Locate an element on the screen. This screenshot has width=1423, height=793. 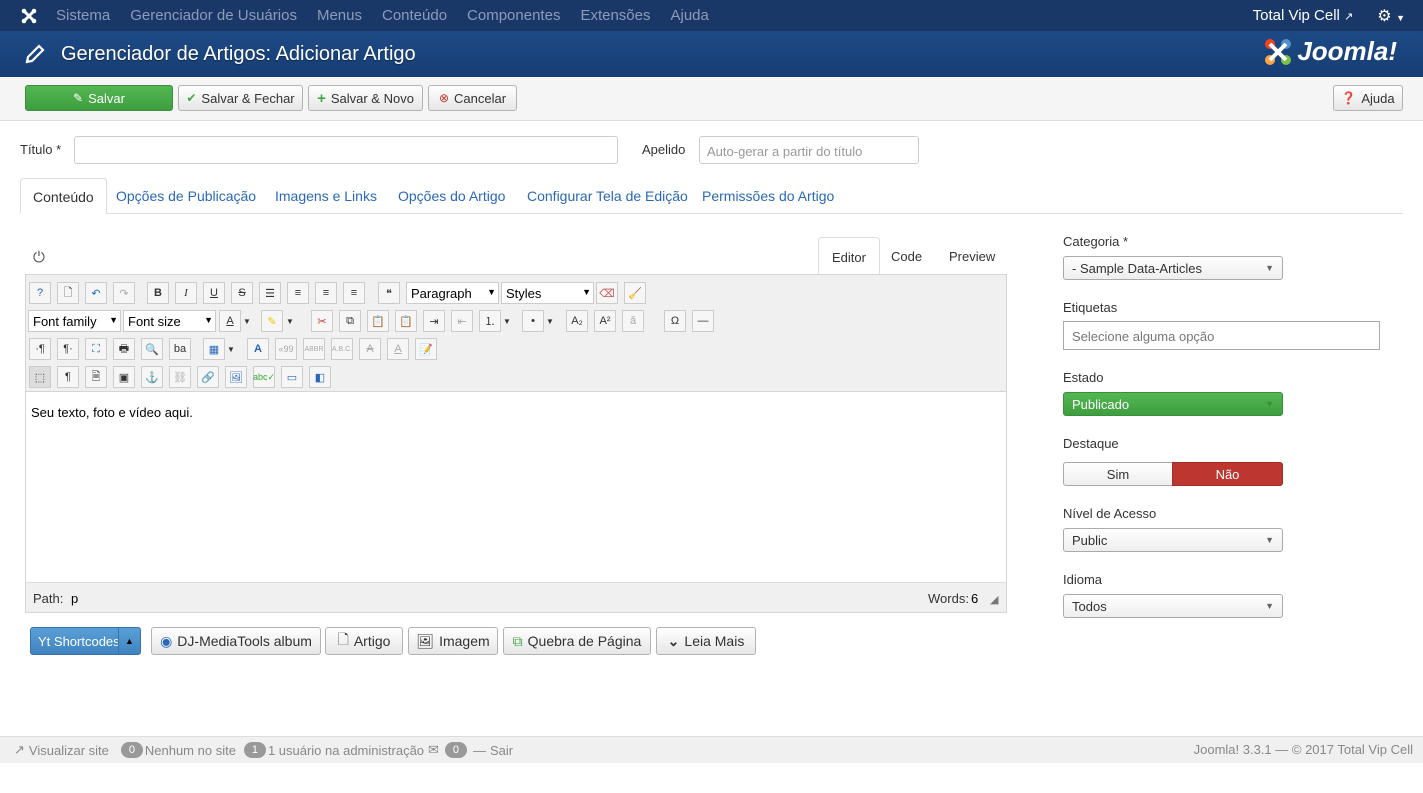
save-button: ✎ Salvar is located at coordinates (99, 98).